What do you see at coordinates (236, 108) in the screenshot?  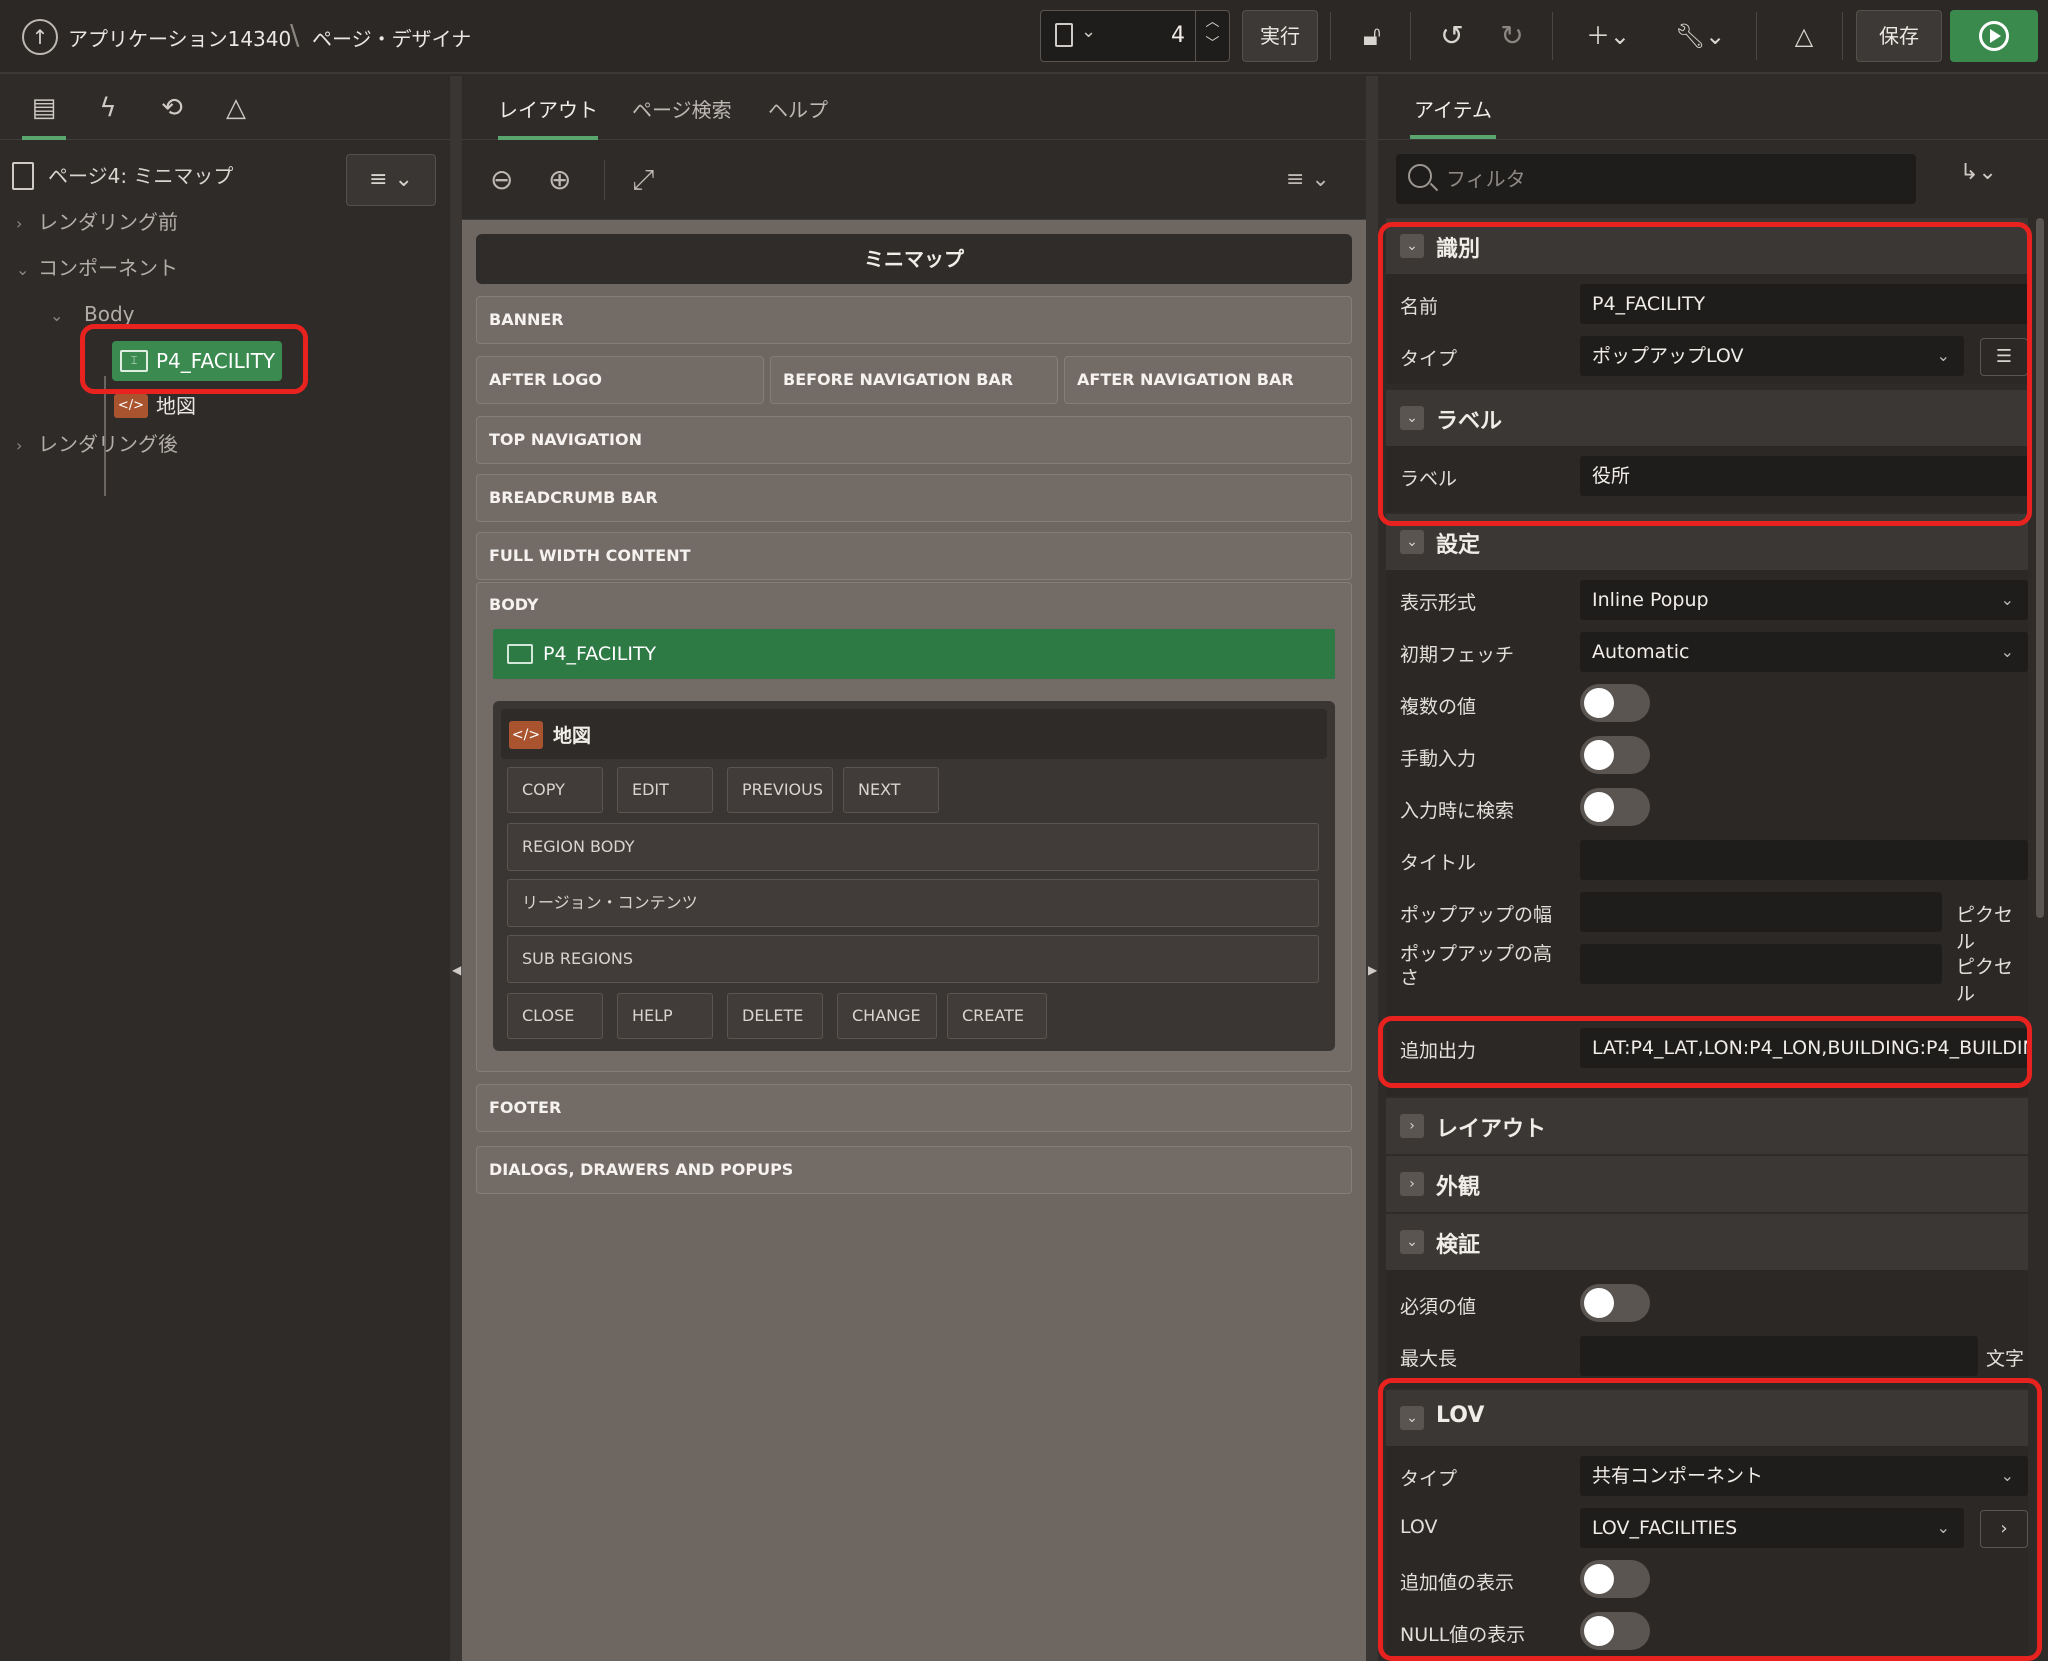 I see `shared-components-tab-icon: △` at bounding box center [236, 108].